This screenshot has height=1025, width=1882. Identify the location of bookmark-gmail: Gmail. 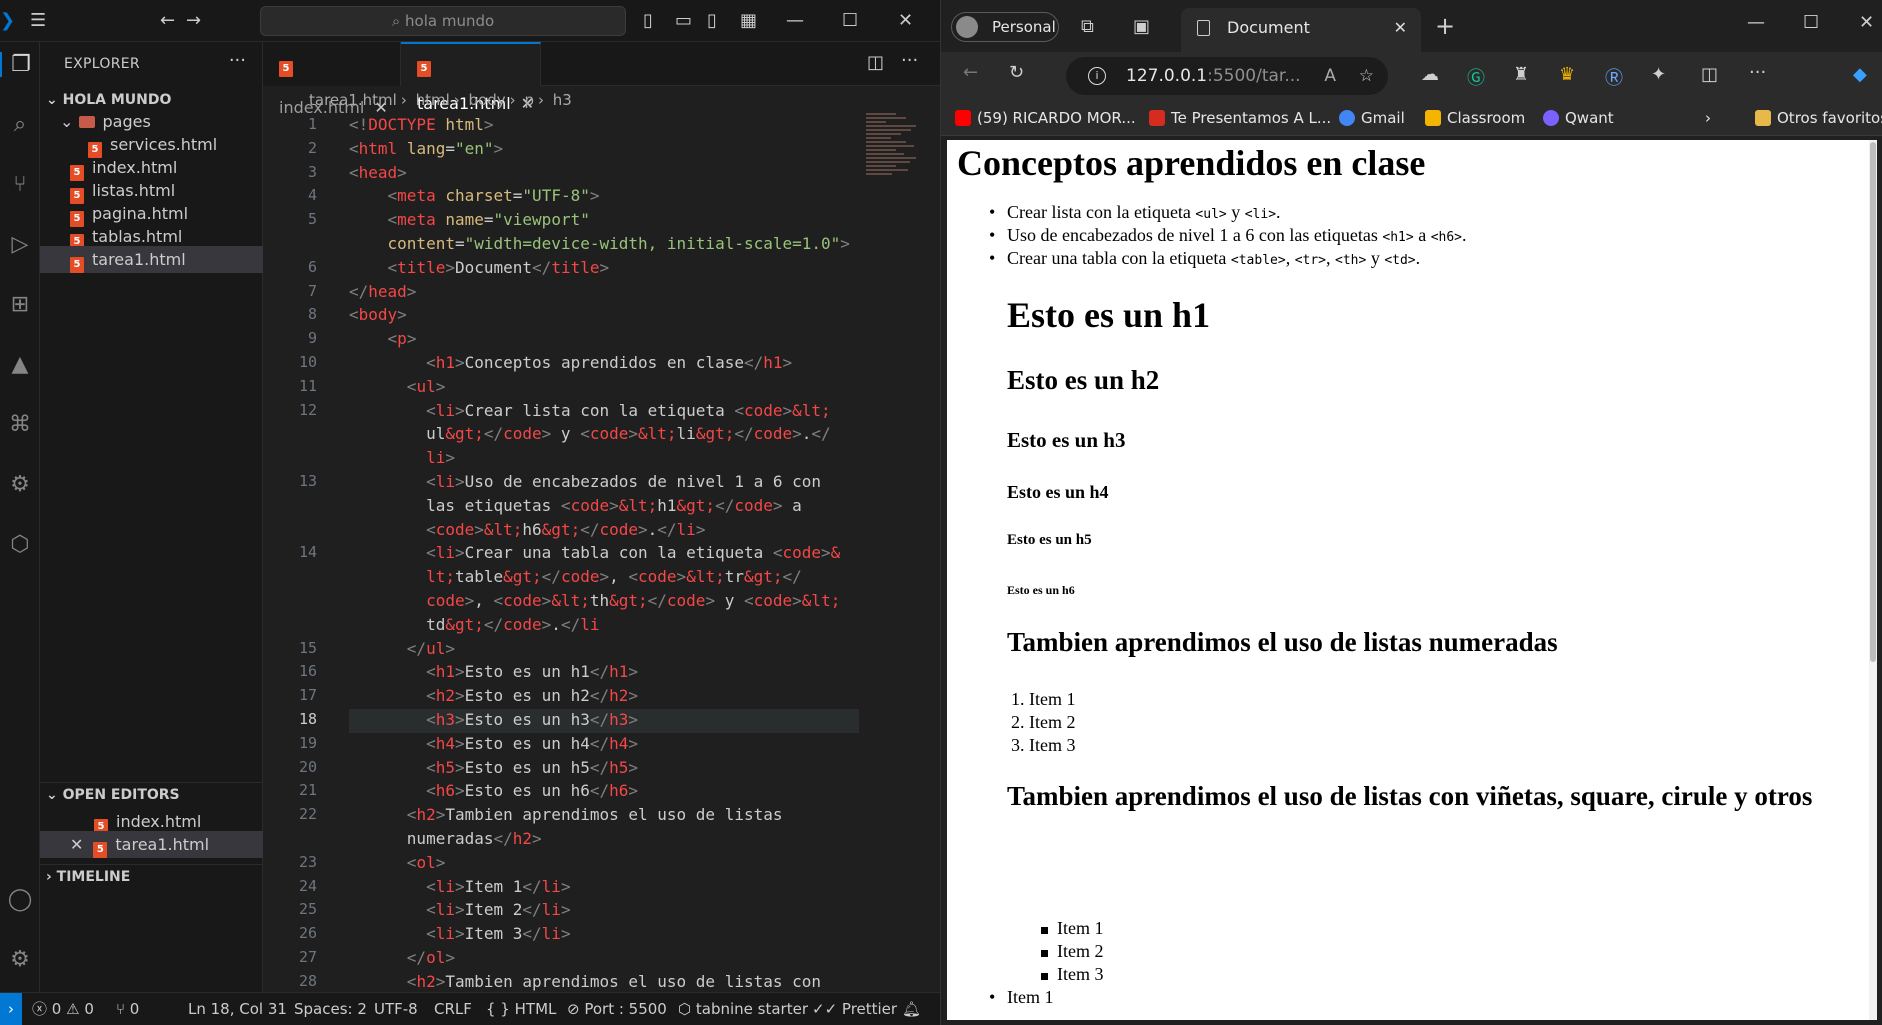
(1372, 118).